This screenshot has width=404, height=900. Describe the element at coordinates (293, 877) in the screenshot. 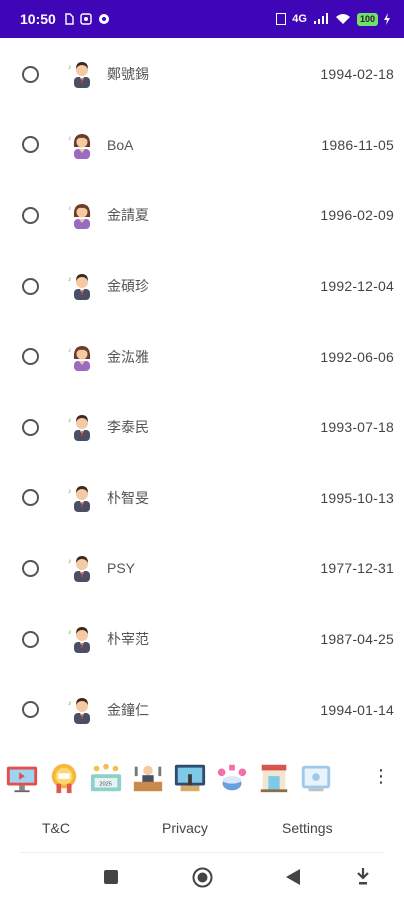

I see `back-button` at that location.